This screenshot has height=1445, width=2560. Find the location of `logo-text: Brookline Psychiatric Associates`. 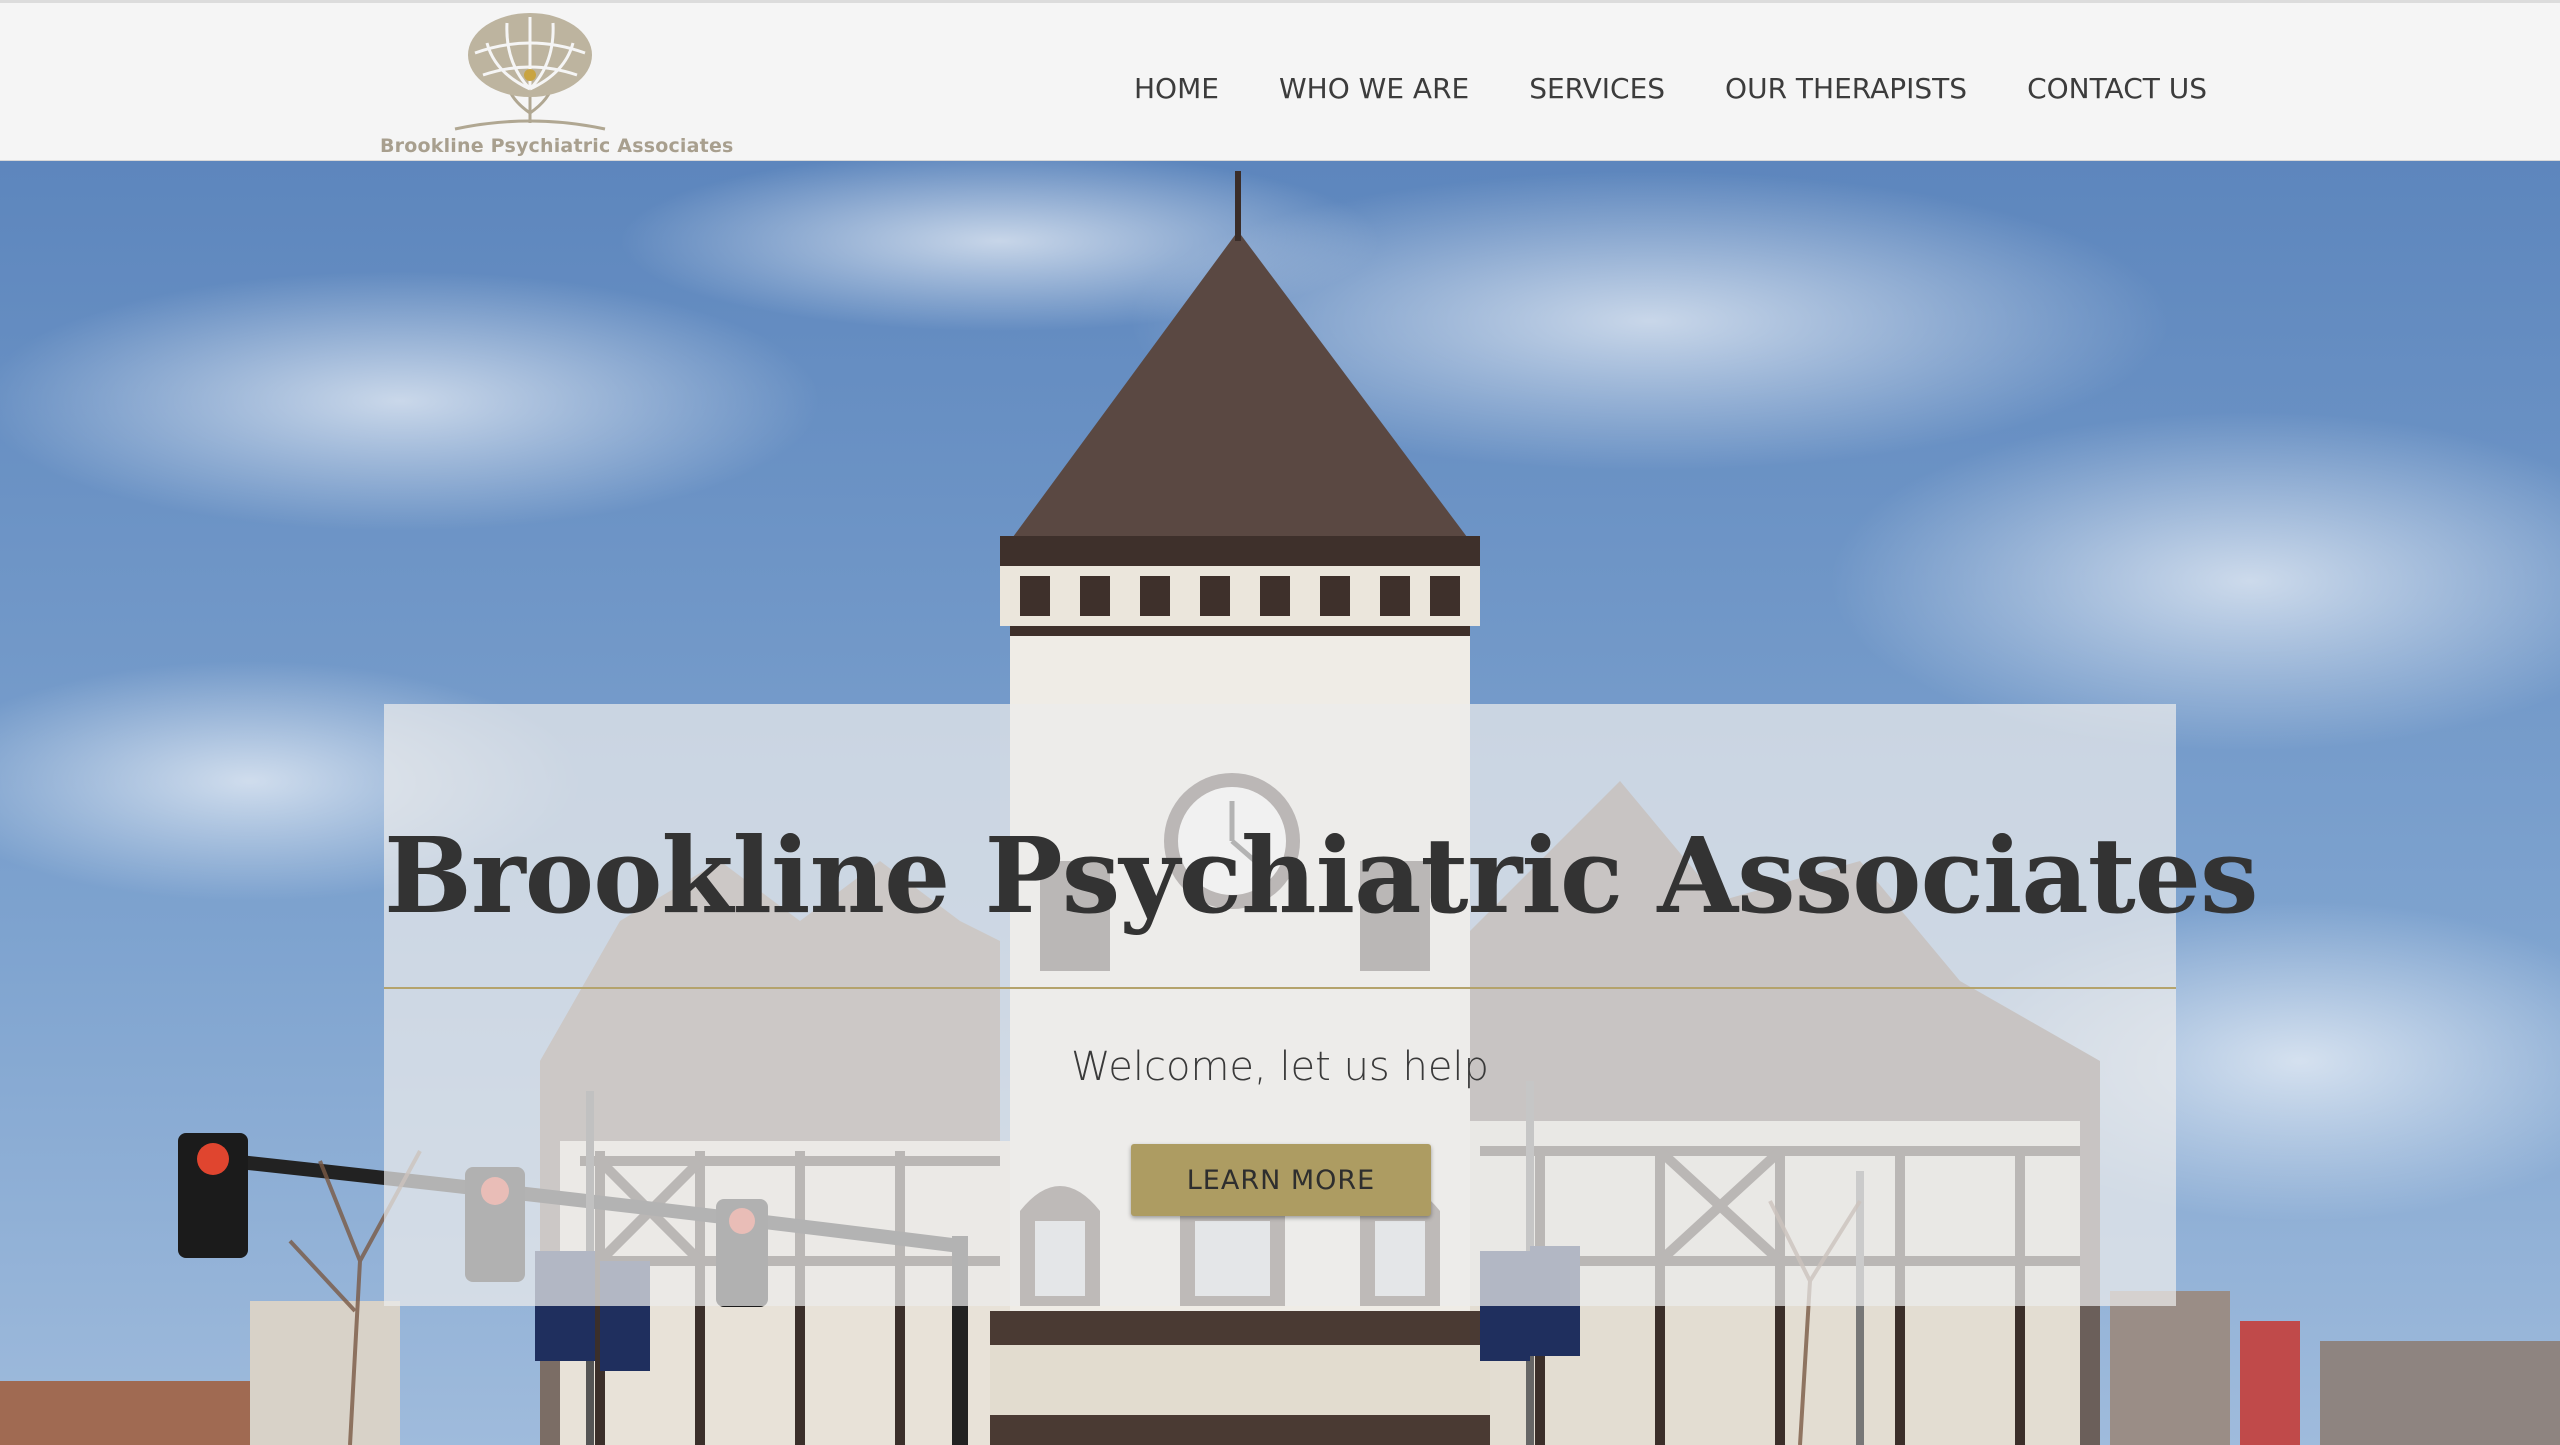

logo-text: Brookline Psychiatric Associates is located at coordinates (557, 146).